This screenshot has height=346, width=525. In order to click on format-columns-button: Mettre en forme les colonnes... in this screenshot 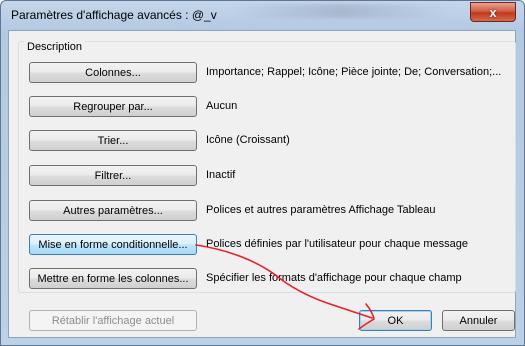, I will do `click(113, 278)`.